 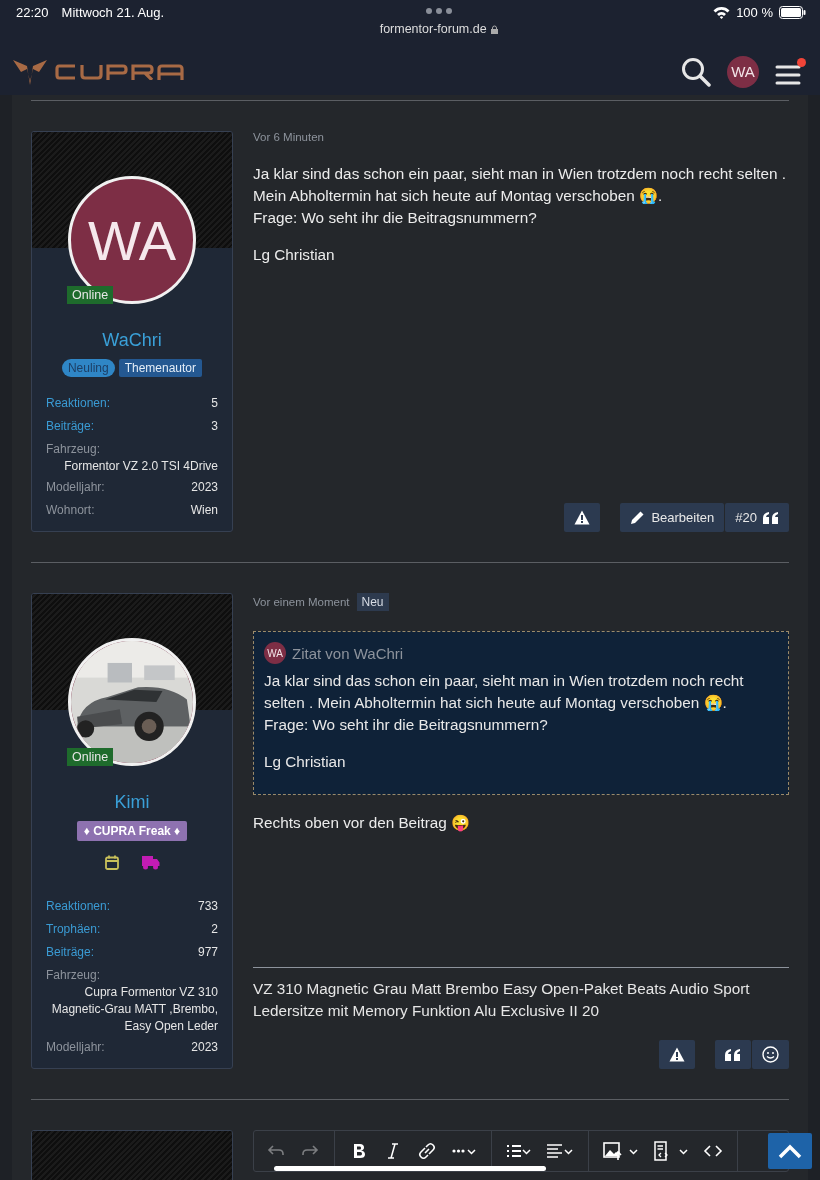 What do you see at coordinates (113, 12) in the screenshot?
I see `date-text: Mittwoch 21. Aug.` at bounding box center [113, 12].